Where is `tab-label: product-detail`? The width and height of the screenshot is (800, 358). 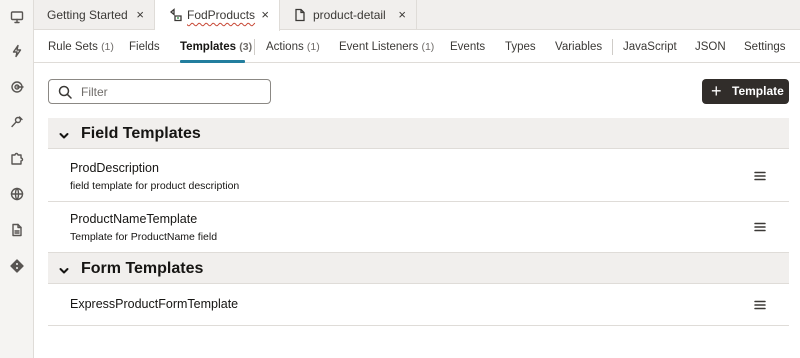
tab-label: product-detail is located at coordinates (349, 15).